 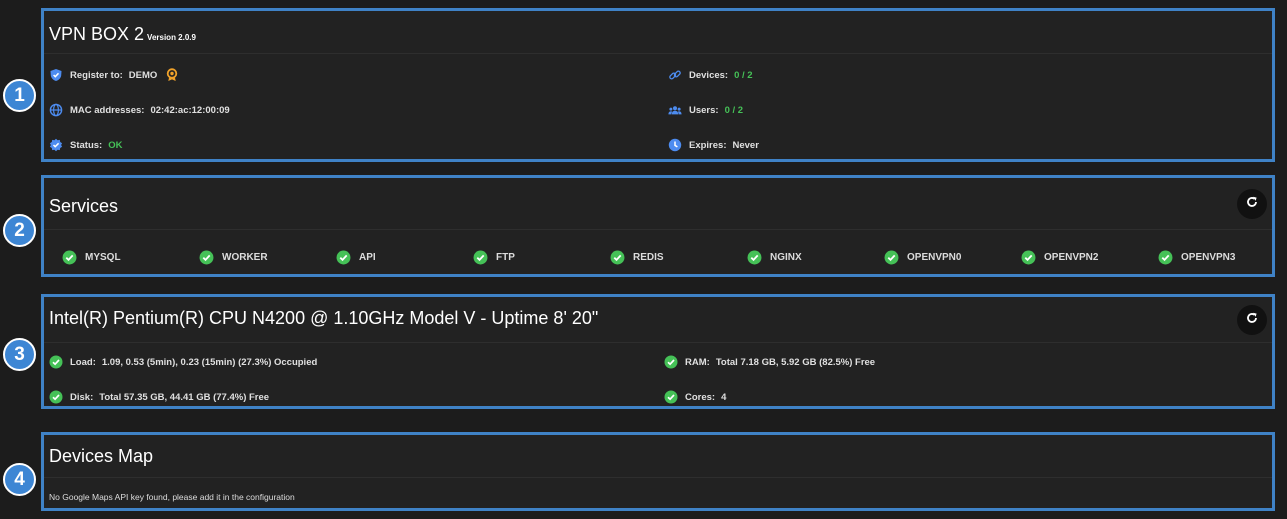 I want to click on expires-label: Expires:, so click(x=708, y=145).